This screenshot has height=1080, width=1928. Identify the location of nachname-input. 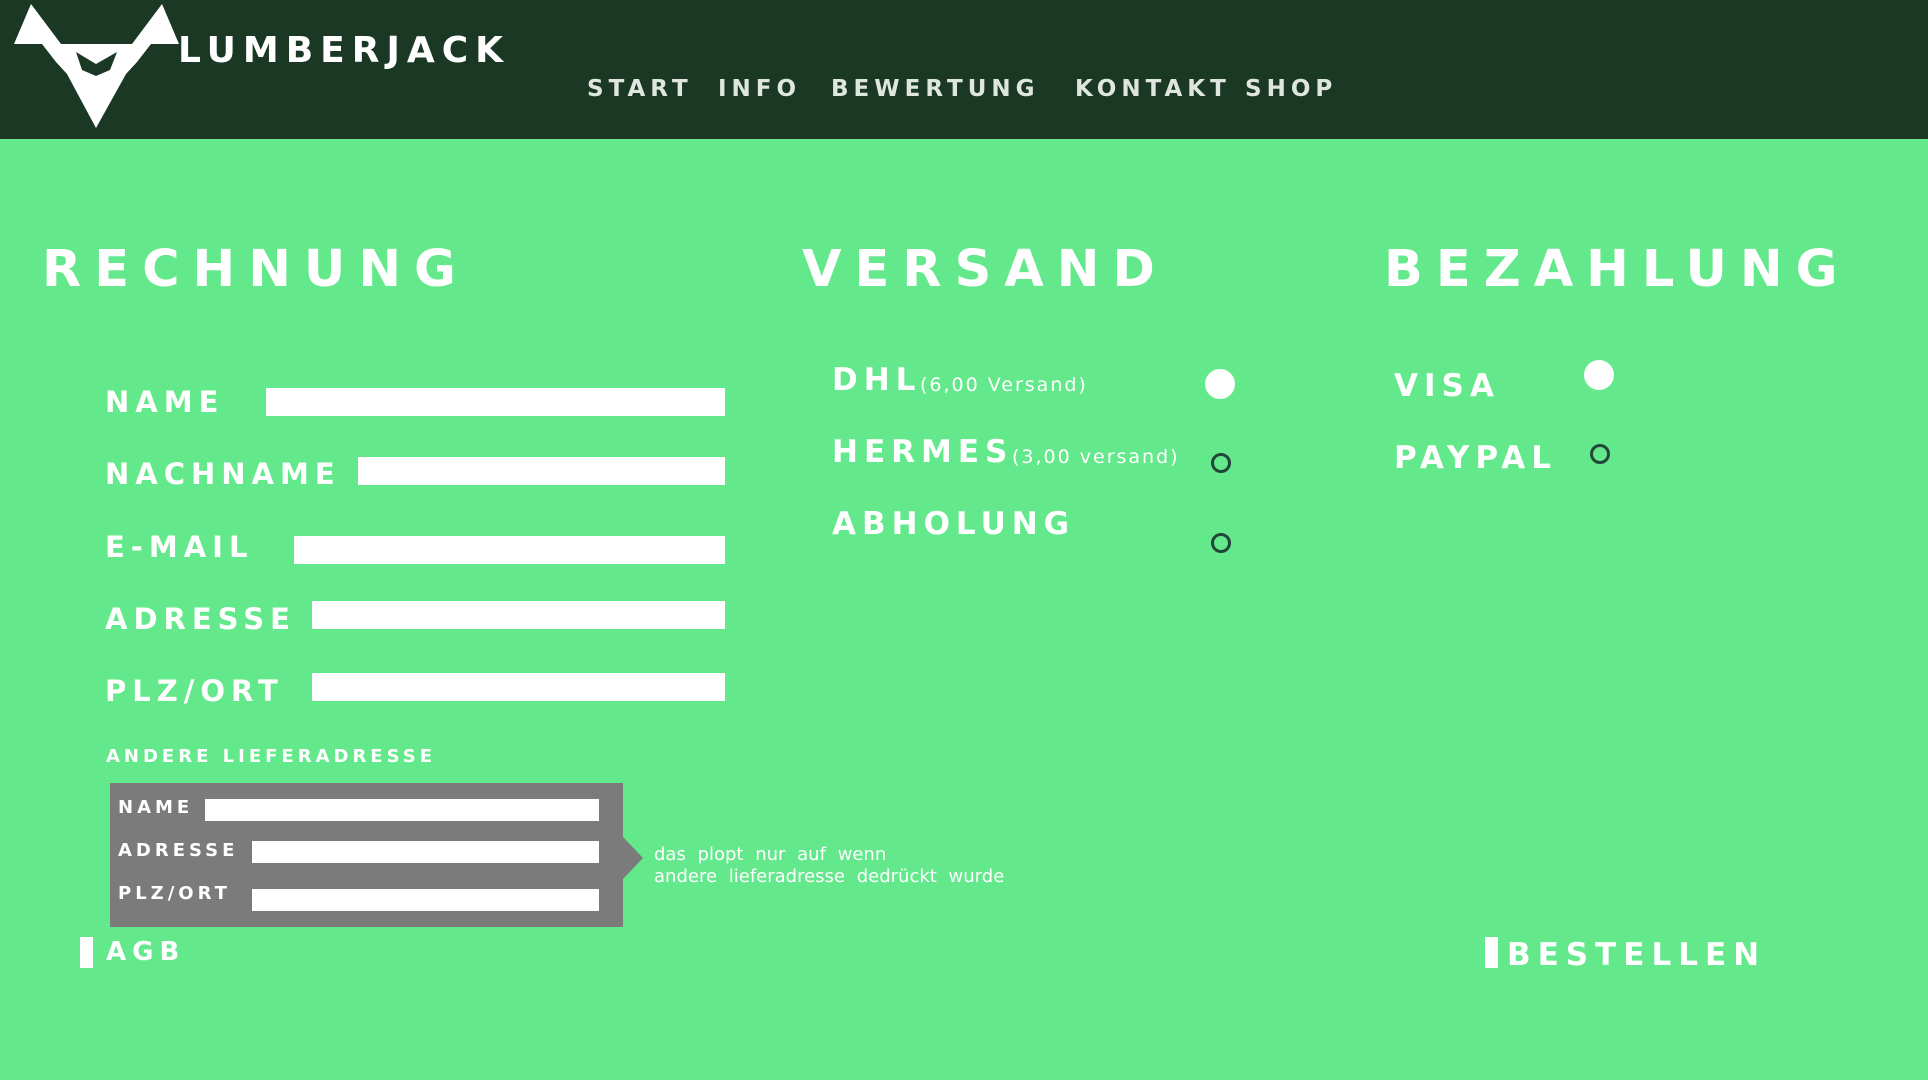
(541, 471).